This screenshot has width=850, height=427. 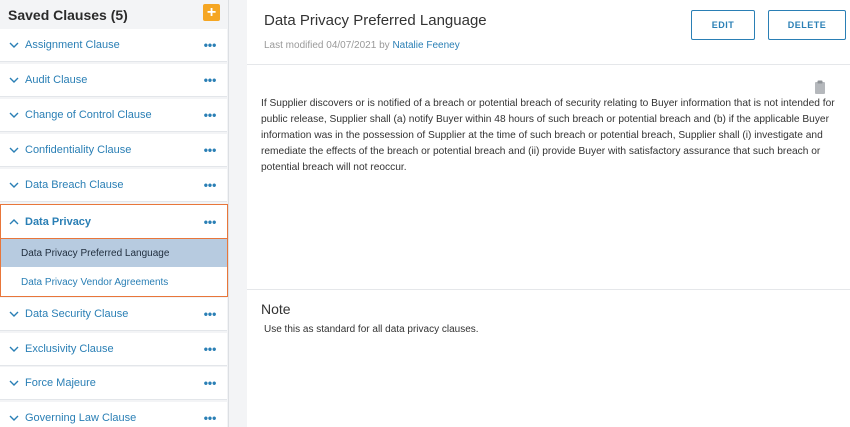 I want to click on clause-item-confidentiality: Confidentiality Clause •••, so click(x=113, y=150).